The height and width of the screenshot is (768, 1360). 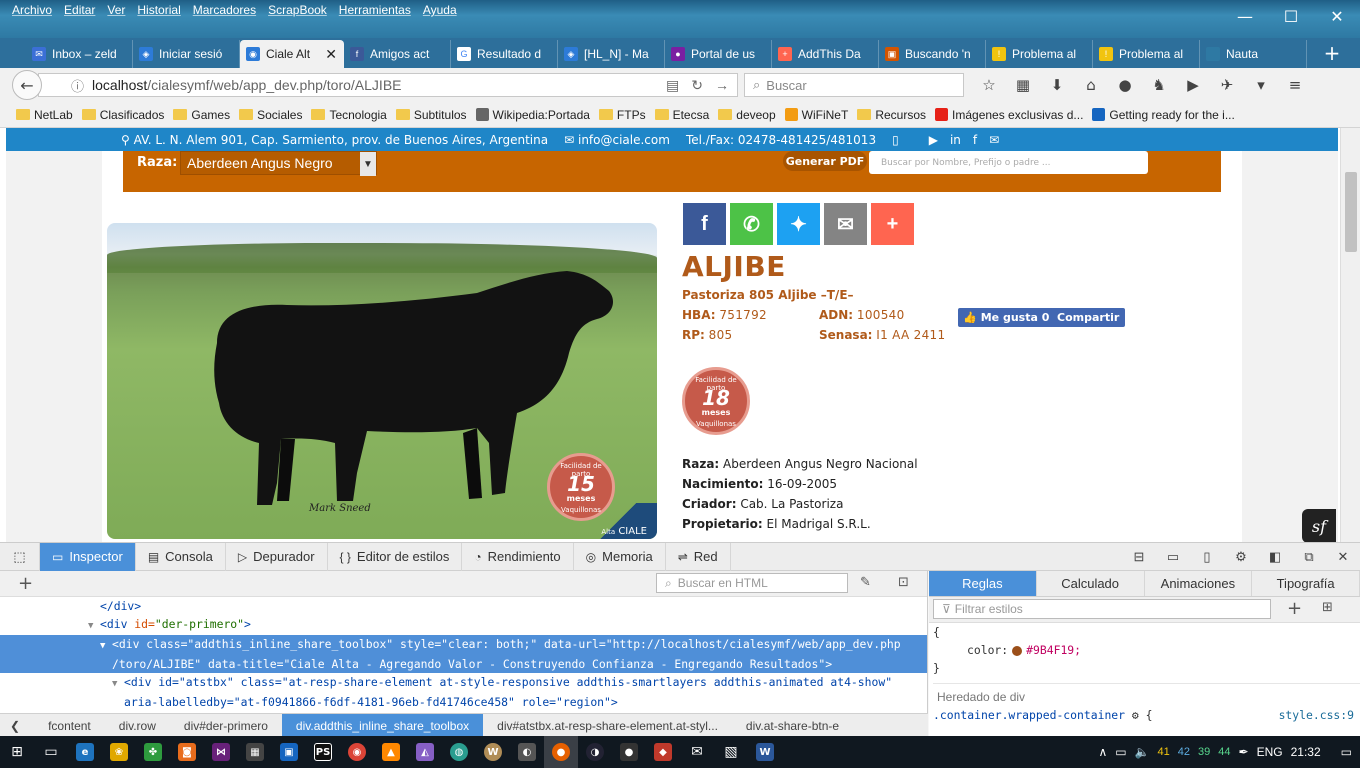 I want to click on generate-pdf-button: Generar PDF, so click(x=825, y=161).